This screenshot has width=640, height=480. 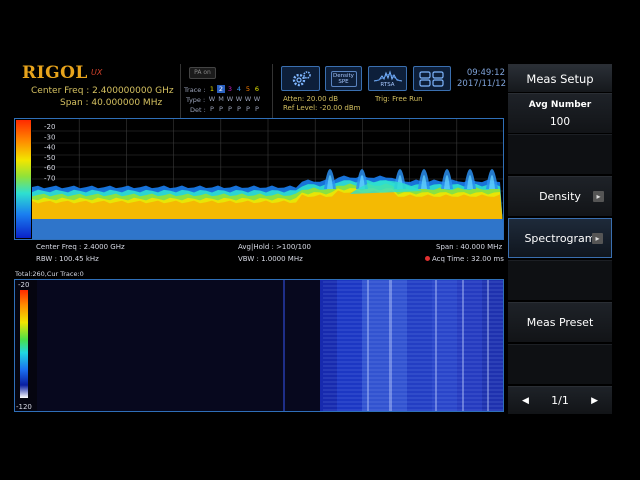 What do you see at coordinates (387, 84) in the screenshot?
I see `rtsa-label: RTSA` at bounding box center [387, 84].